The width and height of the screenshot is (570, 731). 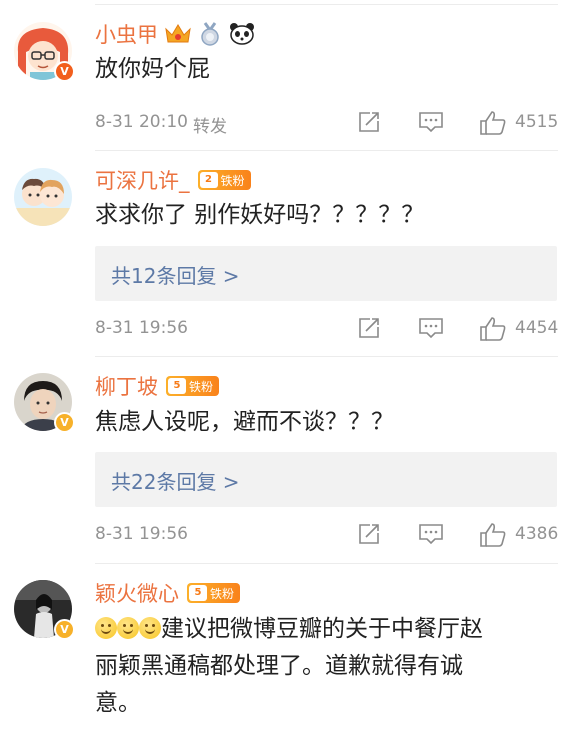 I want to click on fan-level: 2, so click(x=208, y=180).